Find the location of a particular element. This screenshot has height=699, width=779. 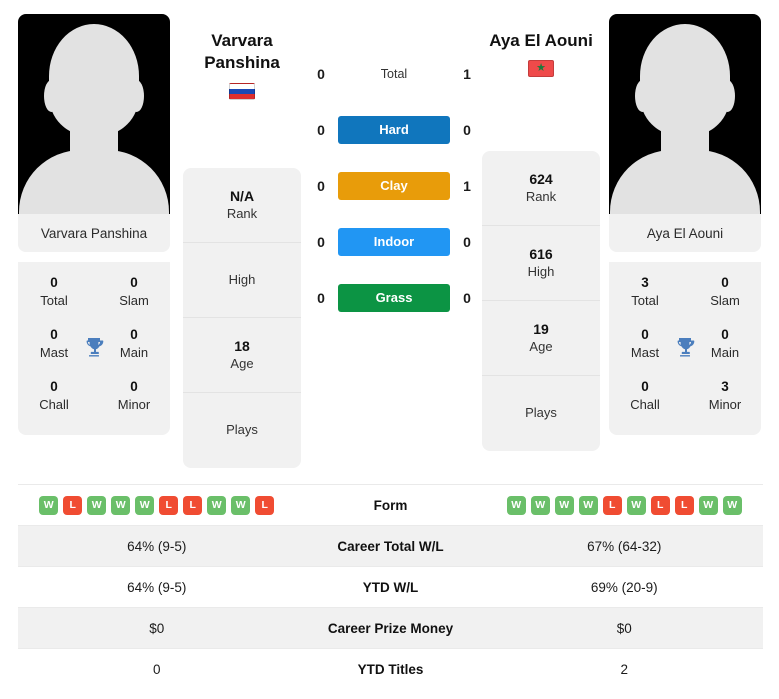

info-rank-right: 624 Rank is located at coordinates (541, 188).